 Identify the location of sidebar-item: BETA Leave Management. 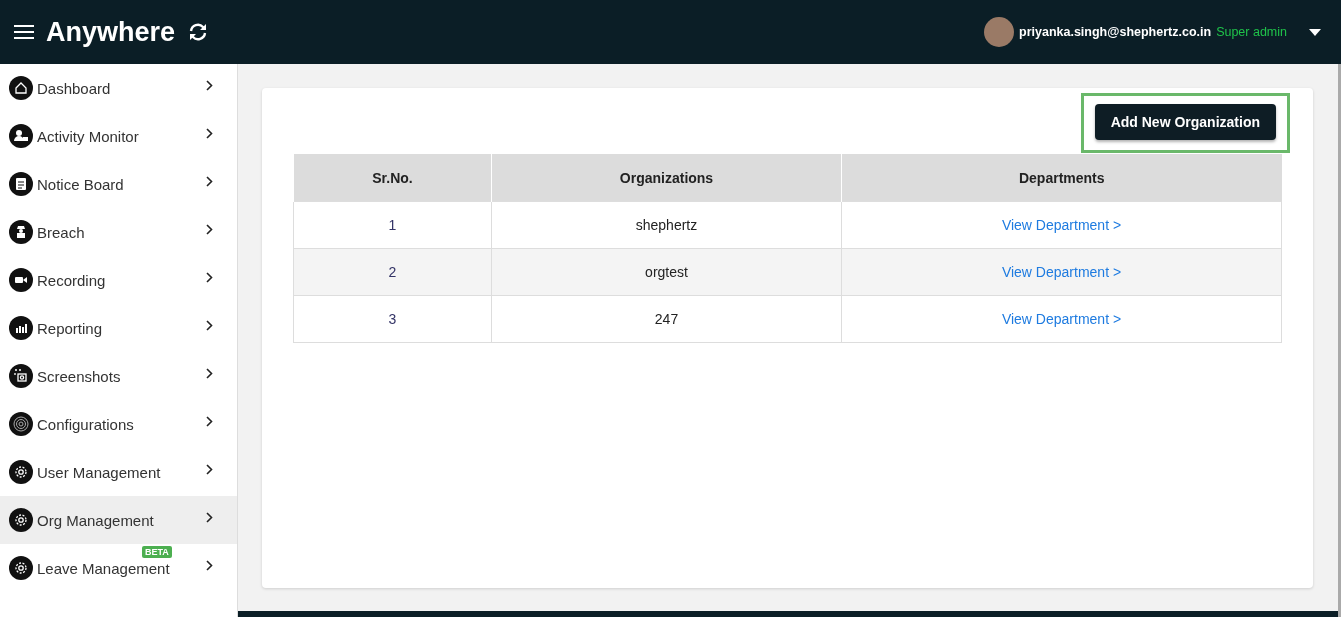
(118, 568).